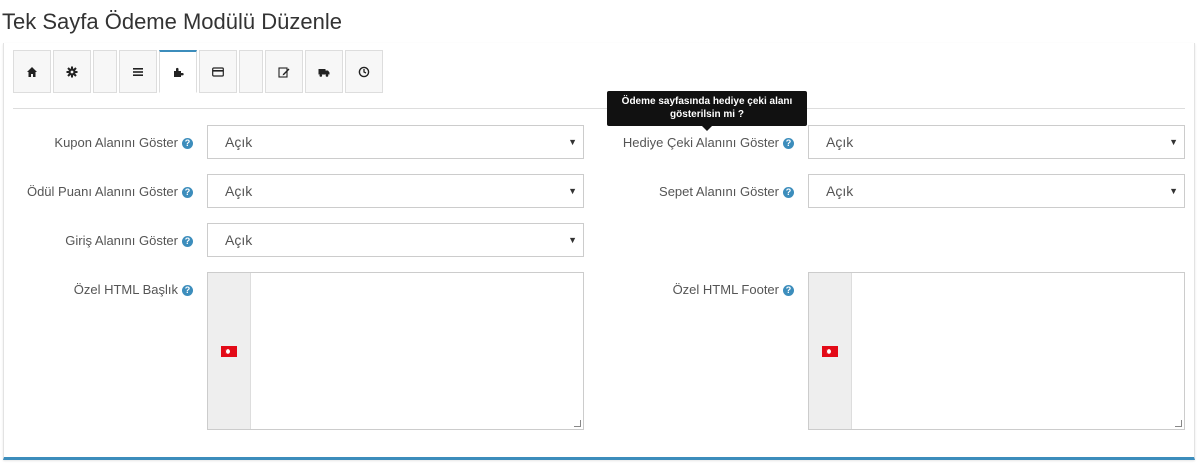 The width and height of the screenshot is (1198, 463). What do you see at coordinates (996, 351) in the screenshot?
I see `footer-html-editor` at bounding box center [996, 351].